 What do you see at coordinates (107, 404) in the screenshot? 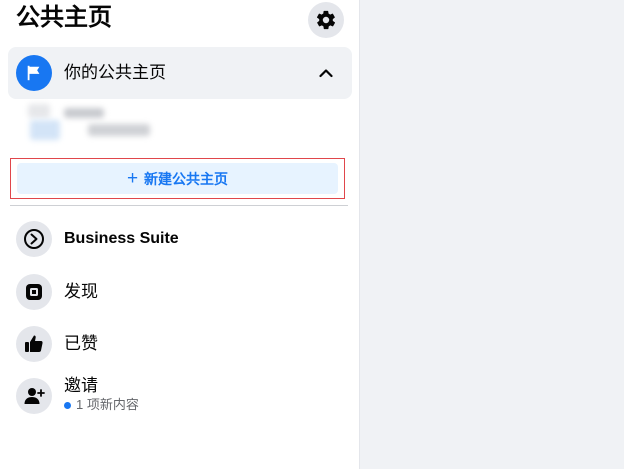
I see `invite-sub-text: 1 项新内容` at bounding box center [107, 404].